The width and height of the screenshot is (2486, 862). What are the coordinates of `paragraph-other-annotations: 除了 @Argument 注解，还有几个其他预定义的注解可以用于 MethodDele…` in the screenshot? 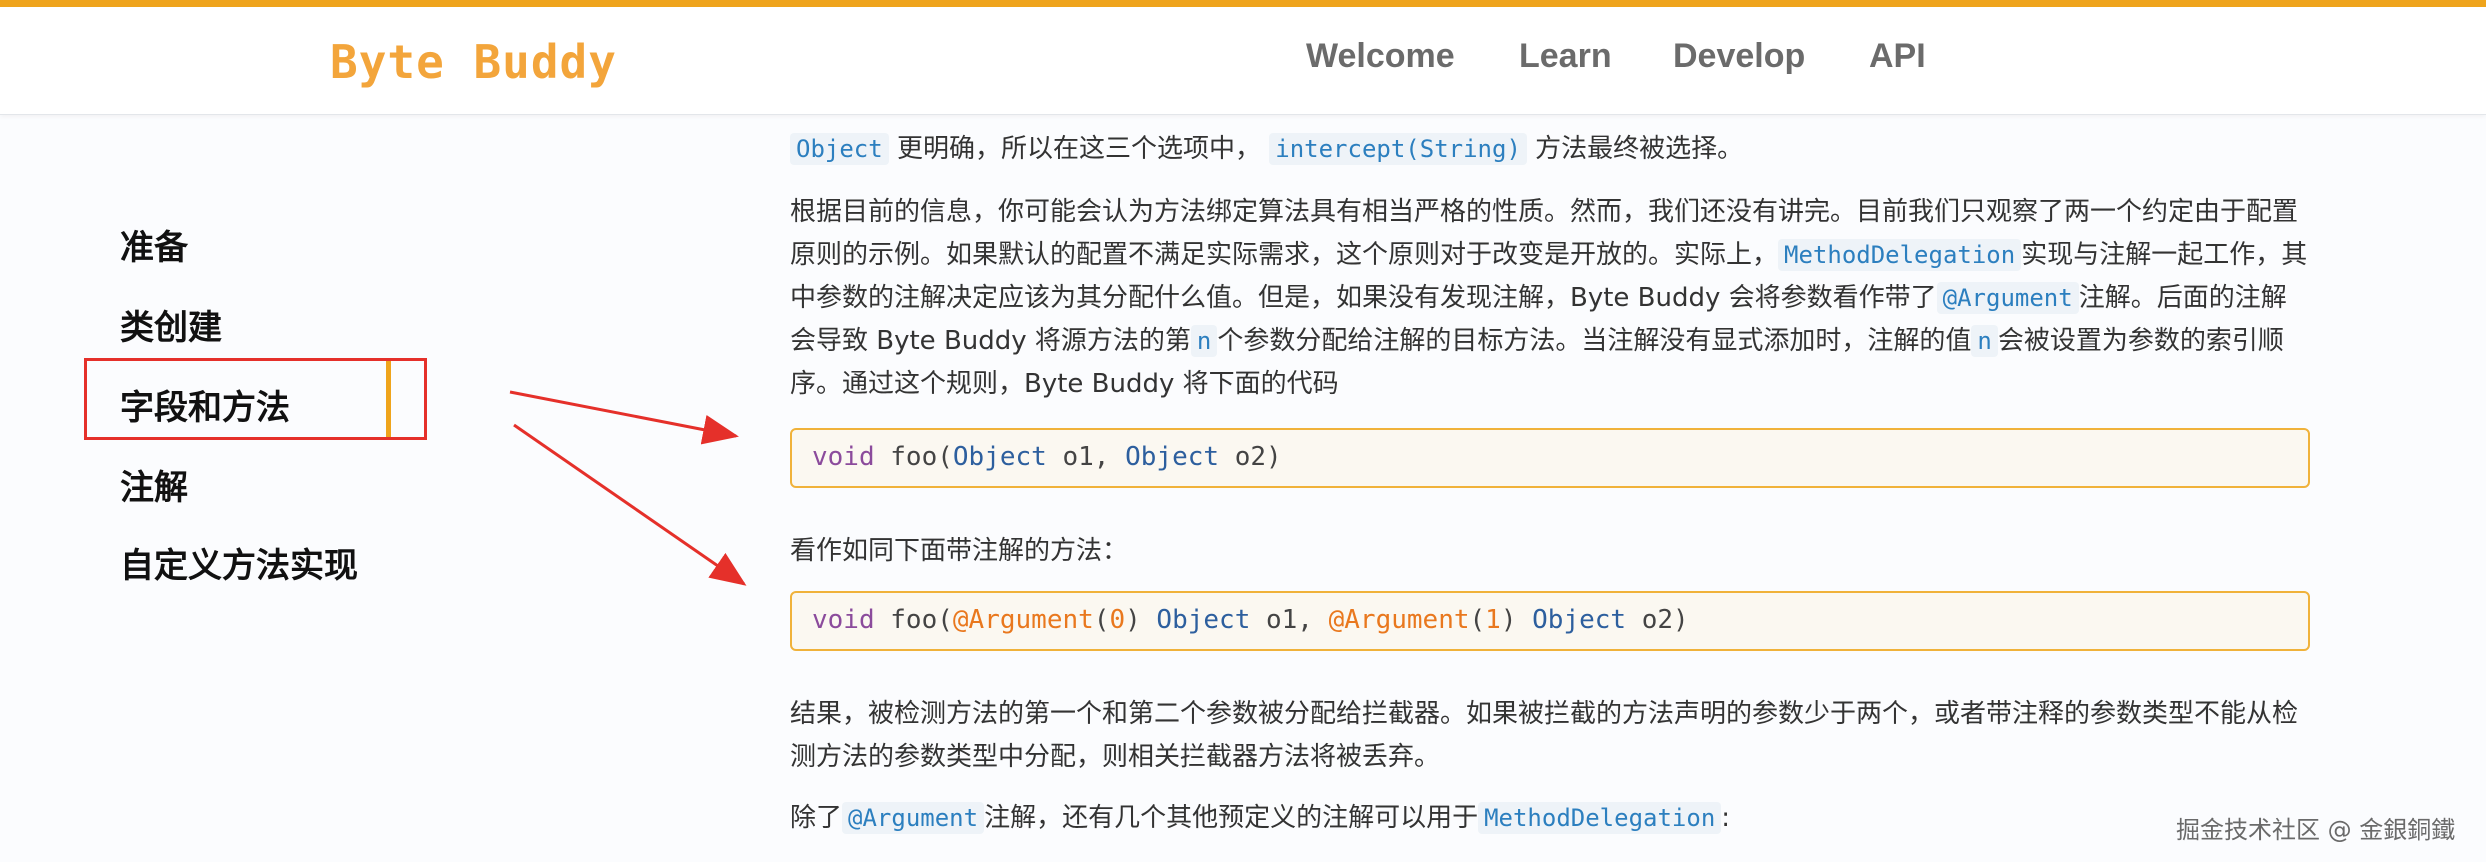 It's located at (1260, 818).